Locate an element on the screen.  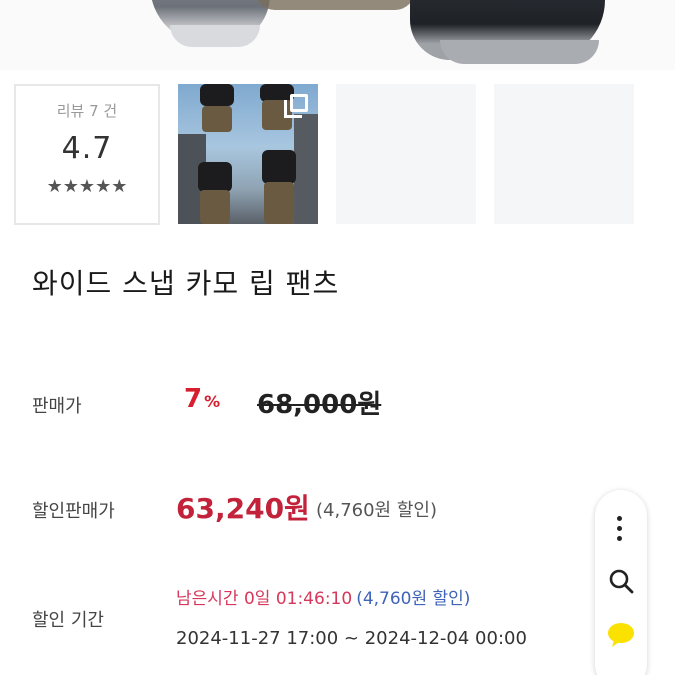
pants-hem-image is located at coordinates (335, 5).